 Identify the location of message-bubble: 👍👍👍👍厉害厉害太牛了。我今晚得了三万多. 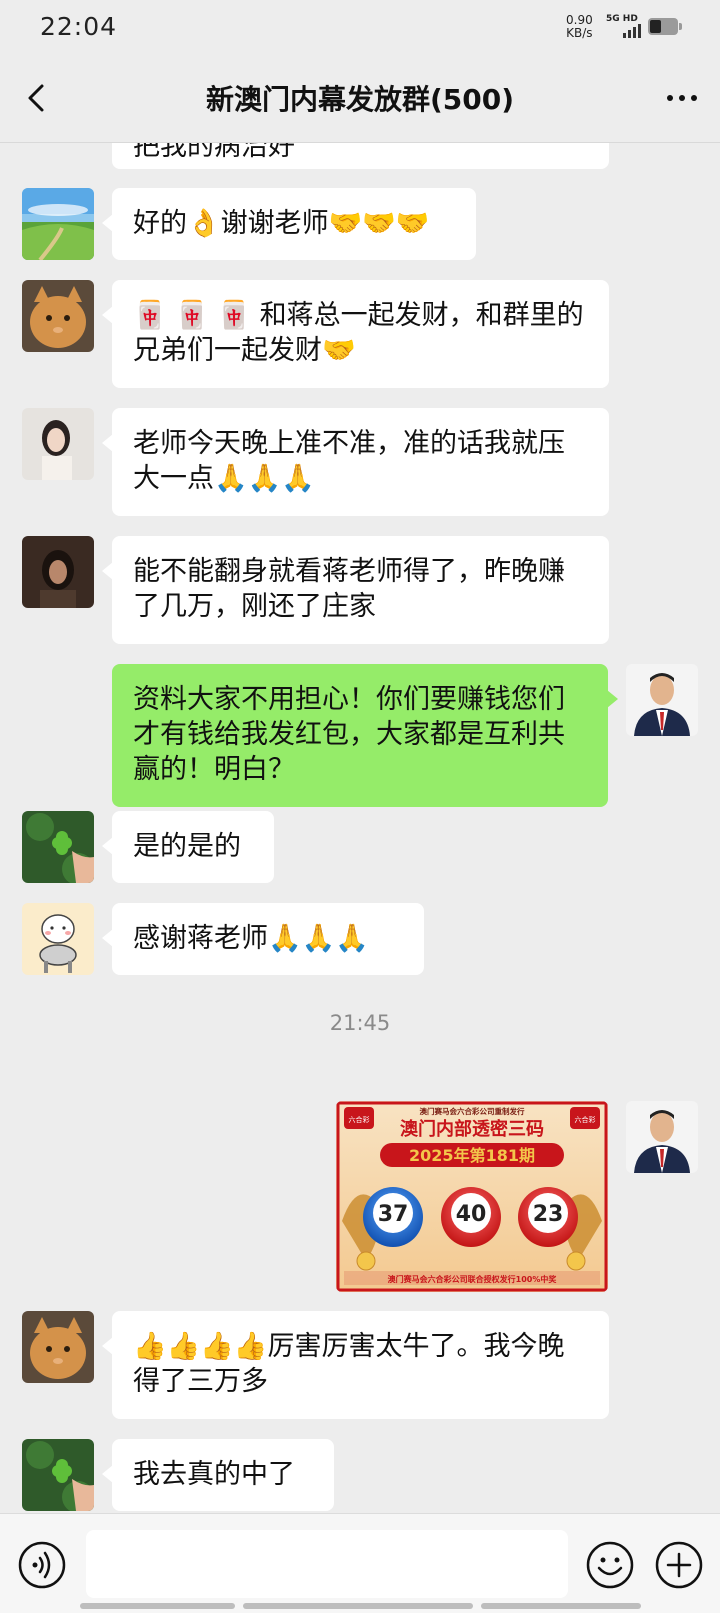
(355, 1365).